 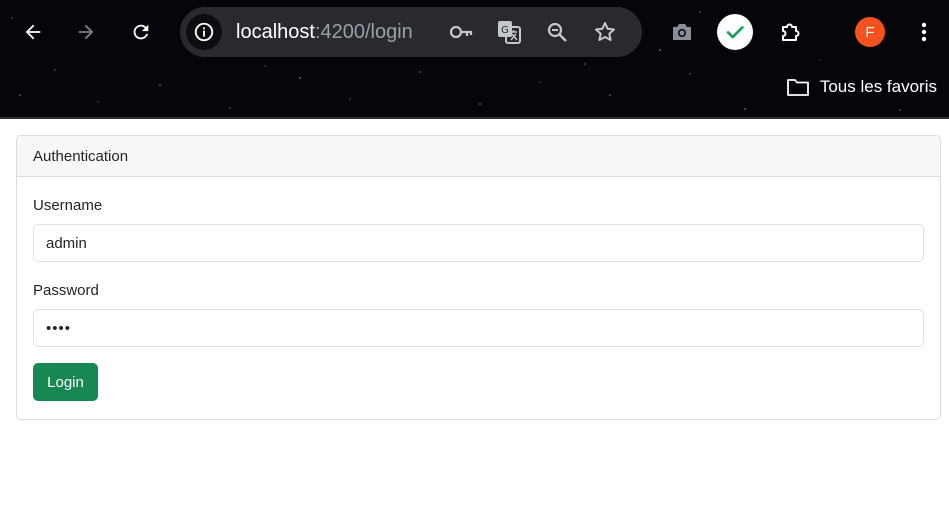 I want to click on profile-button: F, so click(x=870, y=32).